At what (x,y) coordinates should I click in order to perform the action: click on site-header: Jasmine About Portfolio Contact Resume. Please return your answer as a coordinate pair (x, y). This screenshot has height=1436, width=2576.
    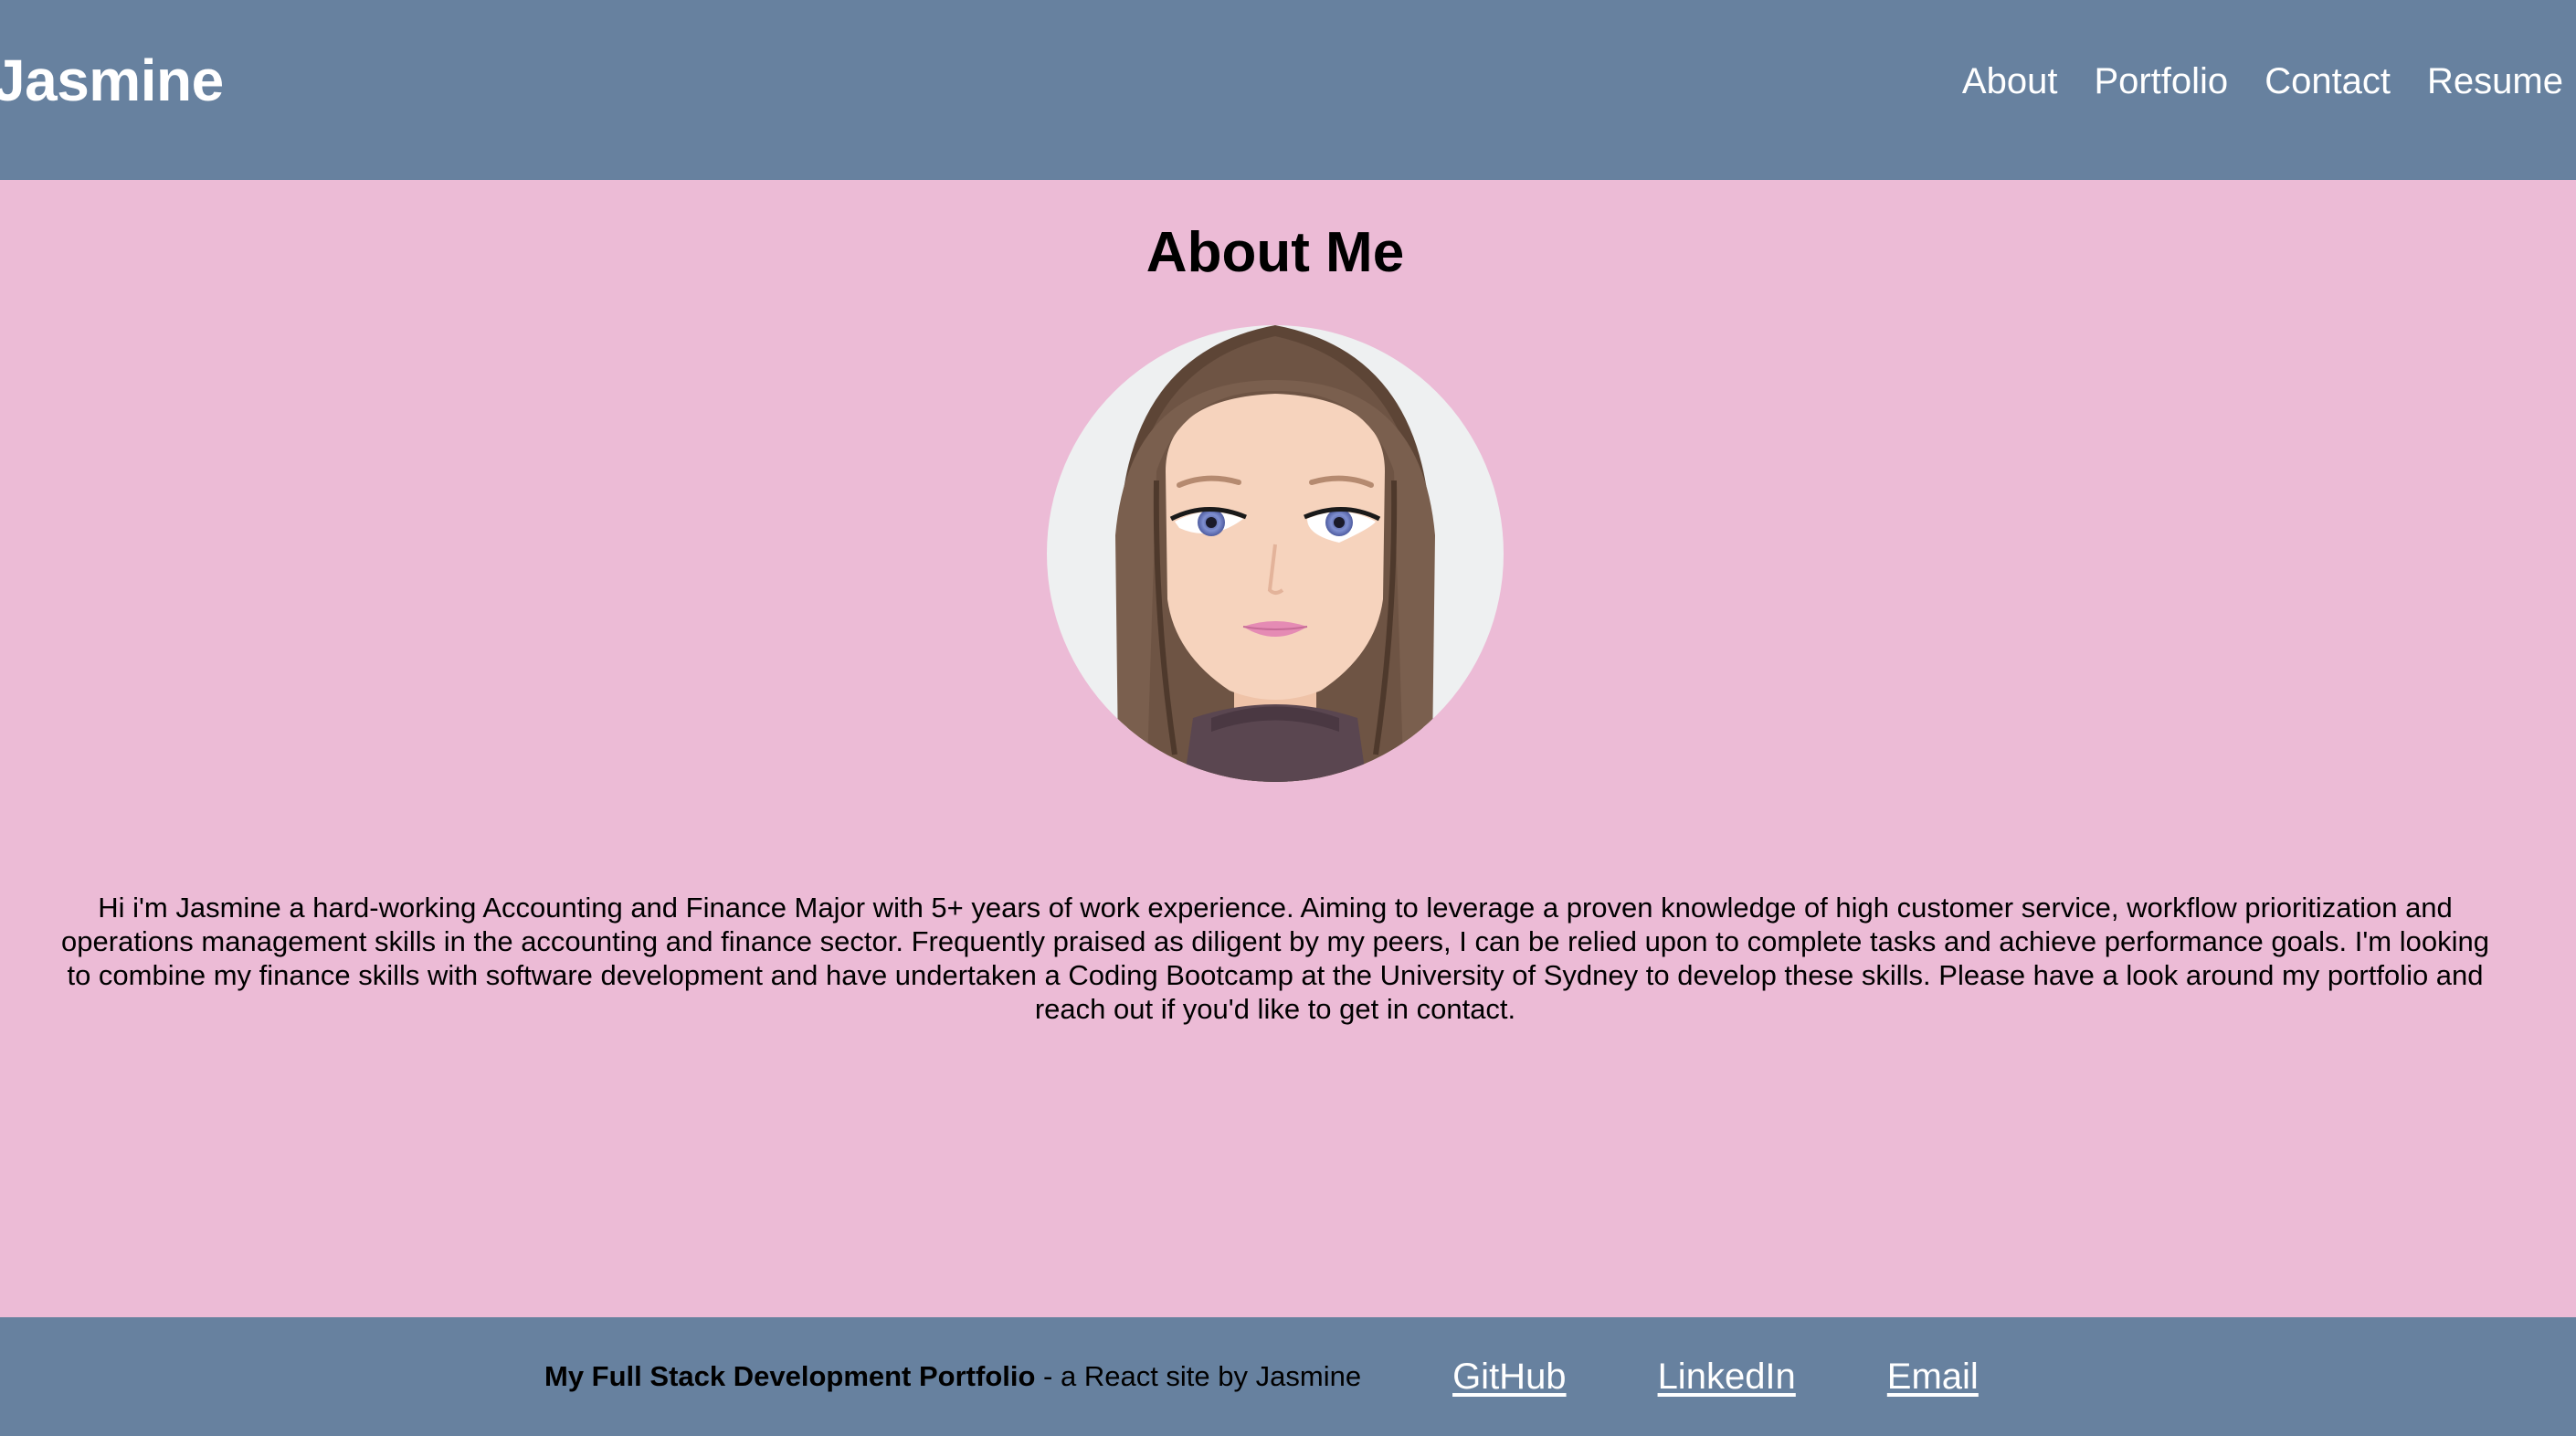
    Looking at the image, I should click on (1288, 90).